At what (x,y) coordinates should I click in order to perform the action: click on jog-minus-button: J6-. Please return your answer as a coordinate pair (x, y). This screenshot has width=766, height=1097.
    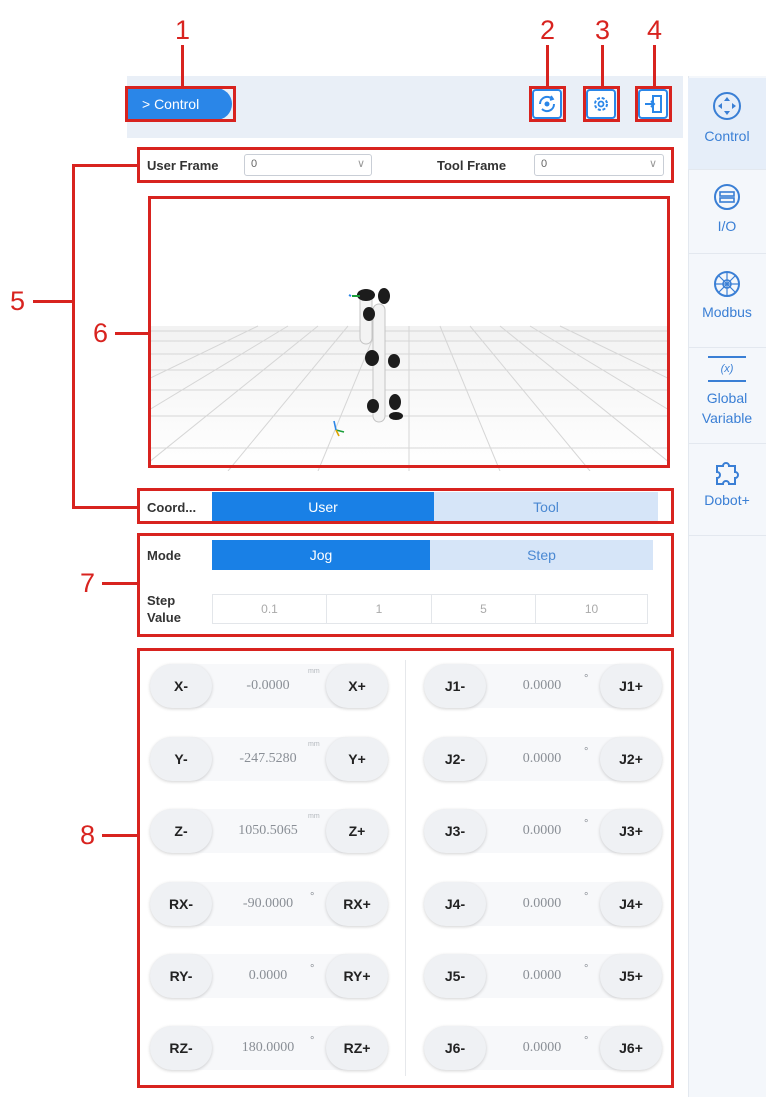
    Looking at the image, I should click on (455, 1048).